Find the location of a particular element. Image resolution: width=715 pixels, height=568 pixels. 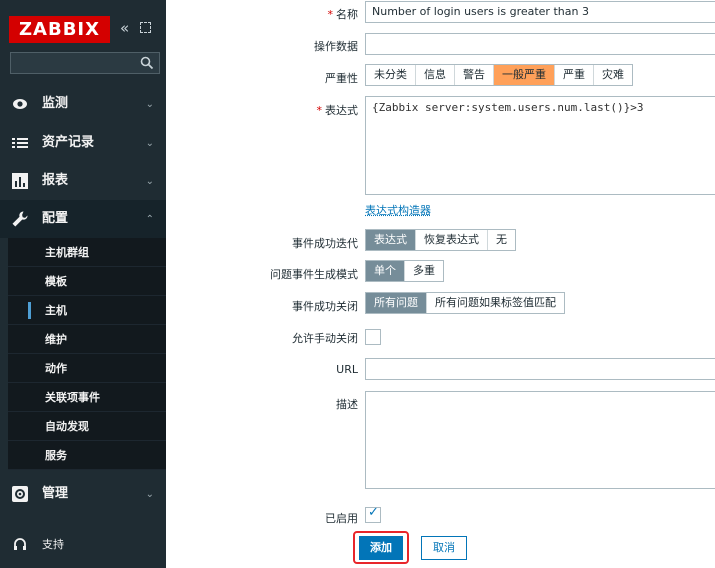

logo-row: ZABBIX « is located at coordinates (83, 25).